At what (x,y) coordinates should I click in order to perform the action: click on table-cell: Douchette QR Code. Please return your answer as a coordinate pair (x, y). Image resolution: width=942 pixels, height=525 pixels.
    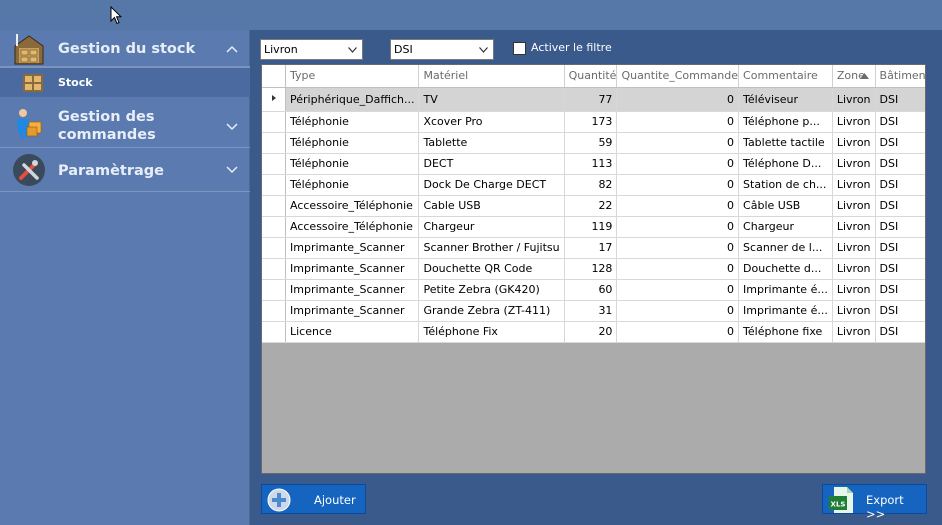
    Looking at the image, I should click on (491, 269).